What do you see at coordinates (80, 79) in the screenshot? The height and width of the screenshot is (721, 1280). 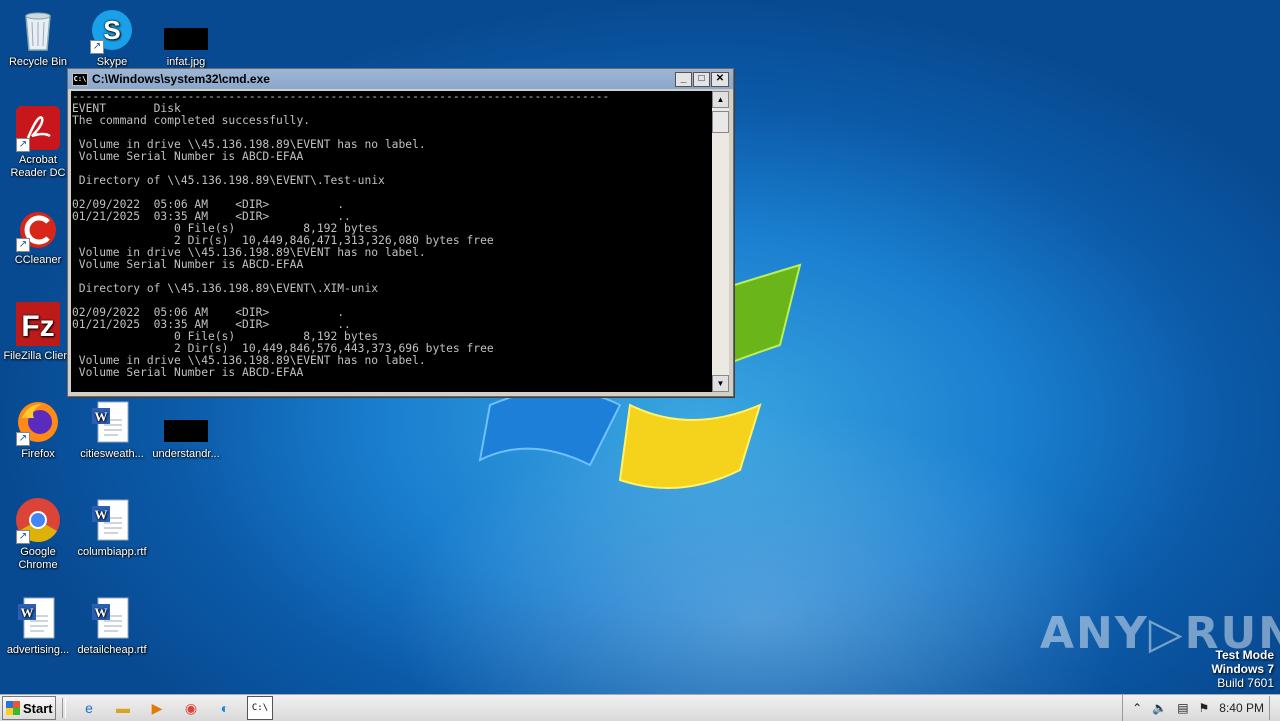 I see `cmd-app-icon: C:\` at bounding box center [80, 79].